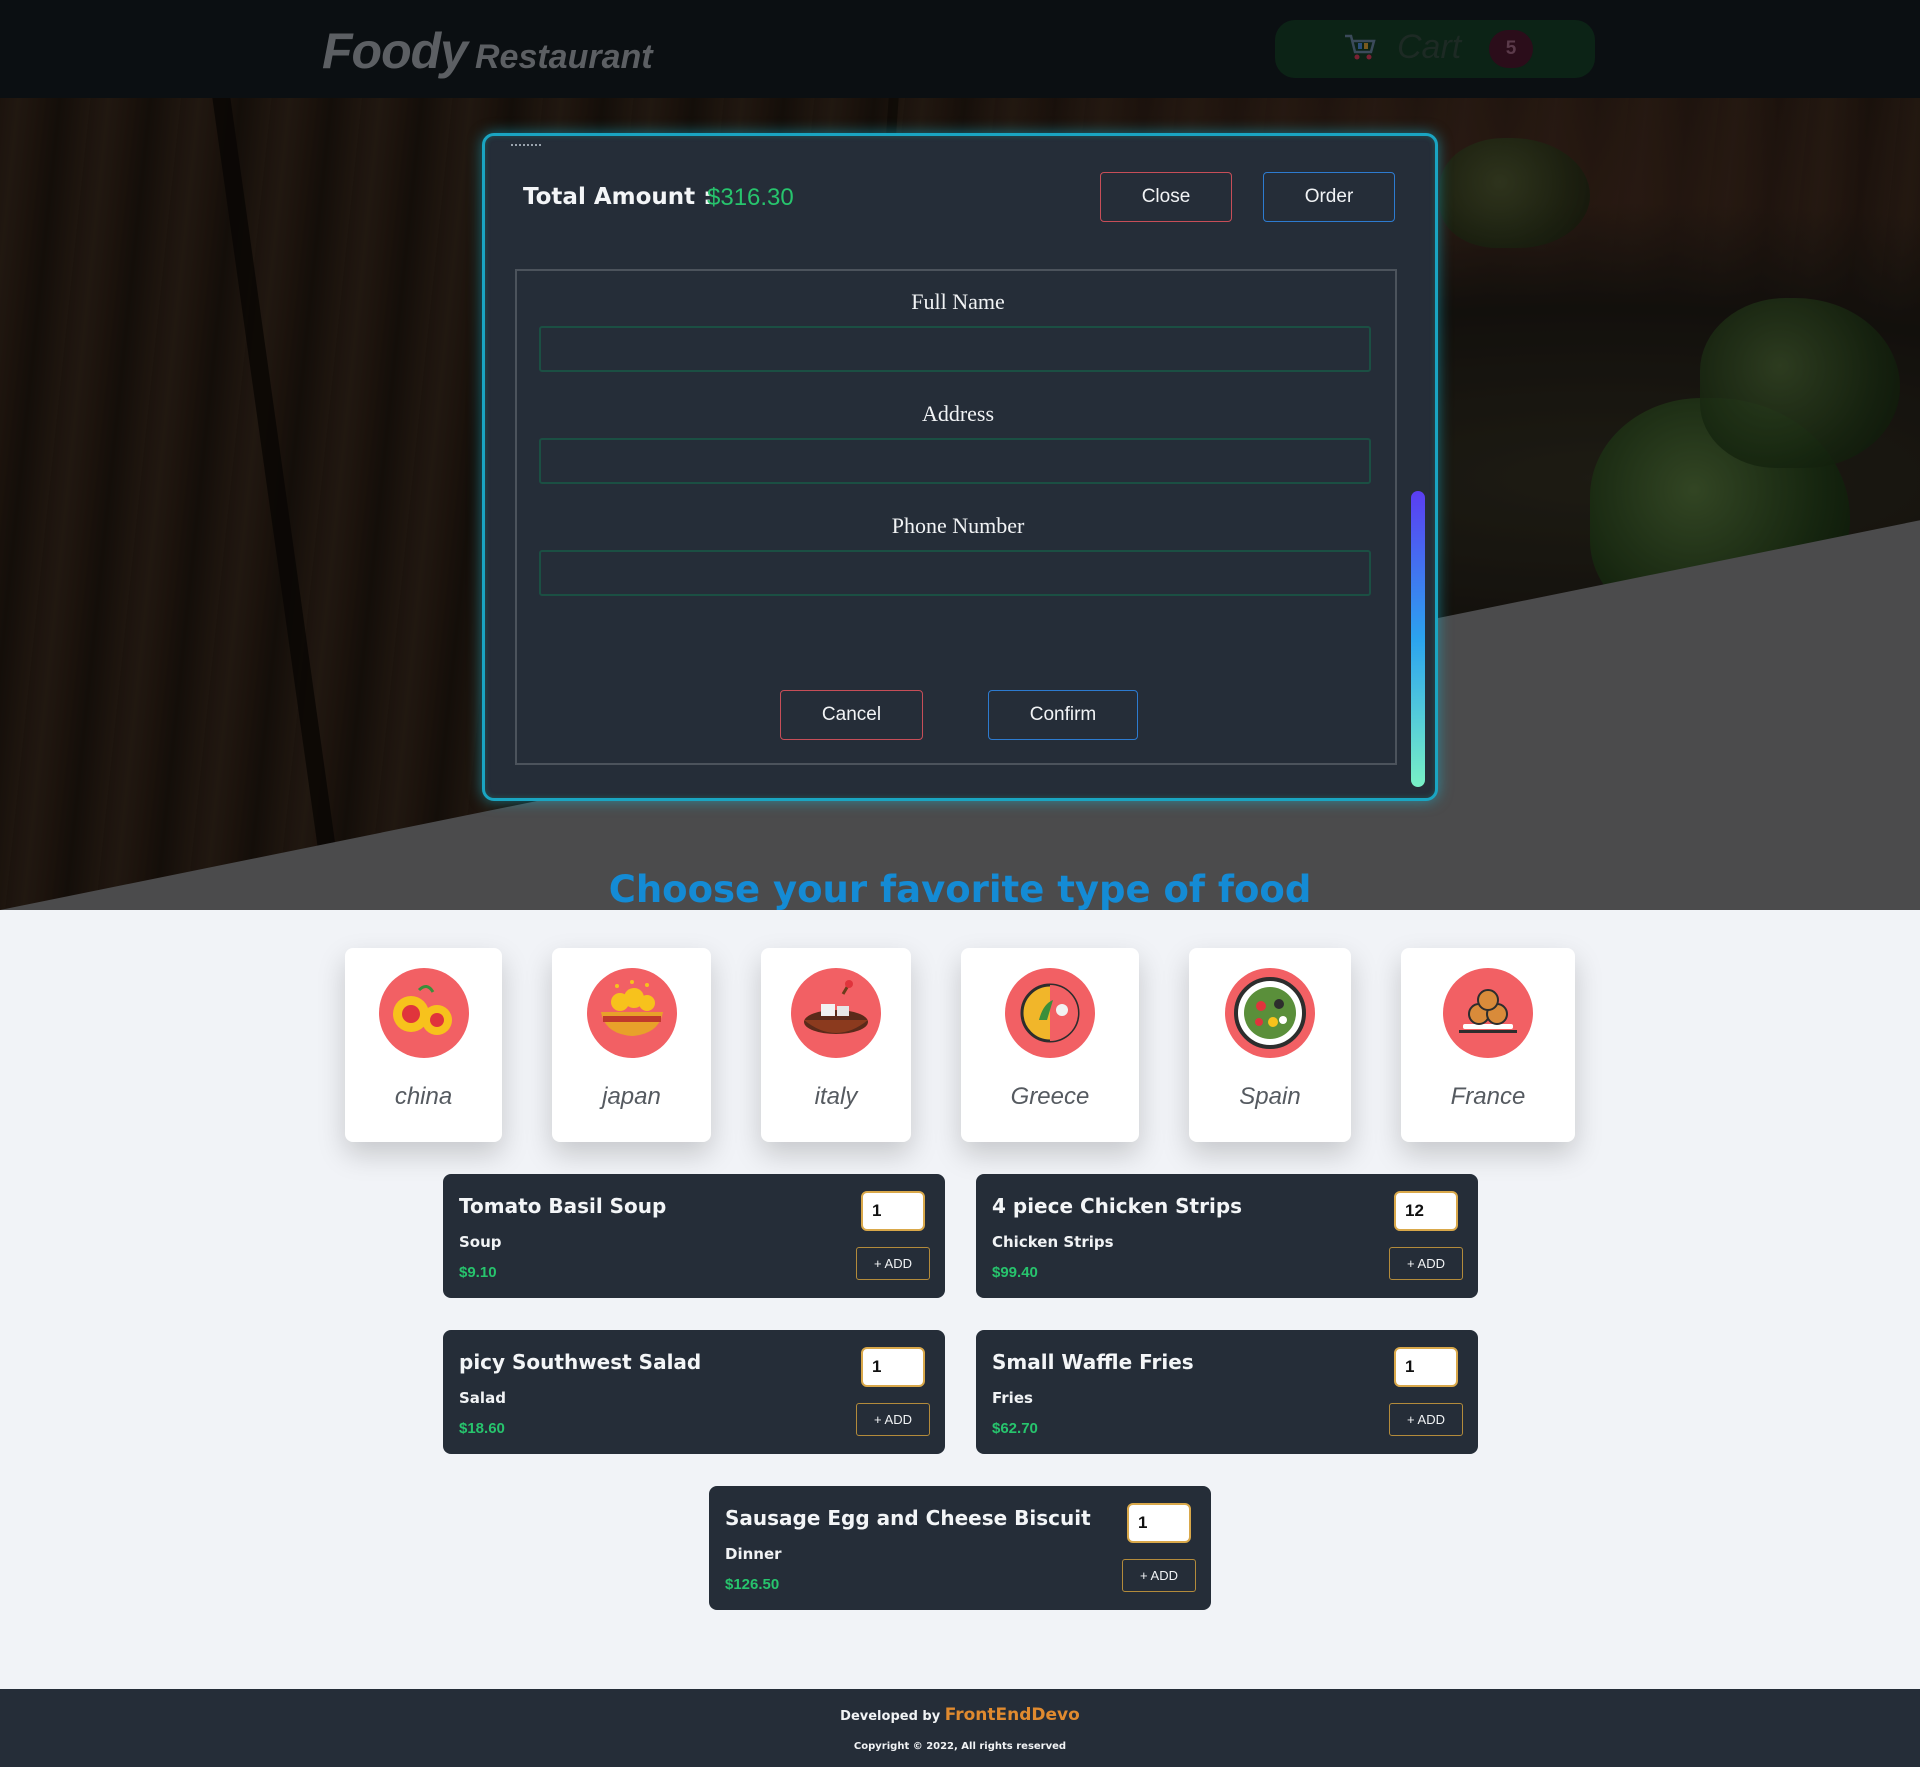 The width and height of the screenshot is (1920, 1767). I want to click on food-name: 4 piece Chicken Strips, so click(1117, 1206).